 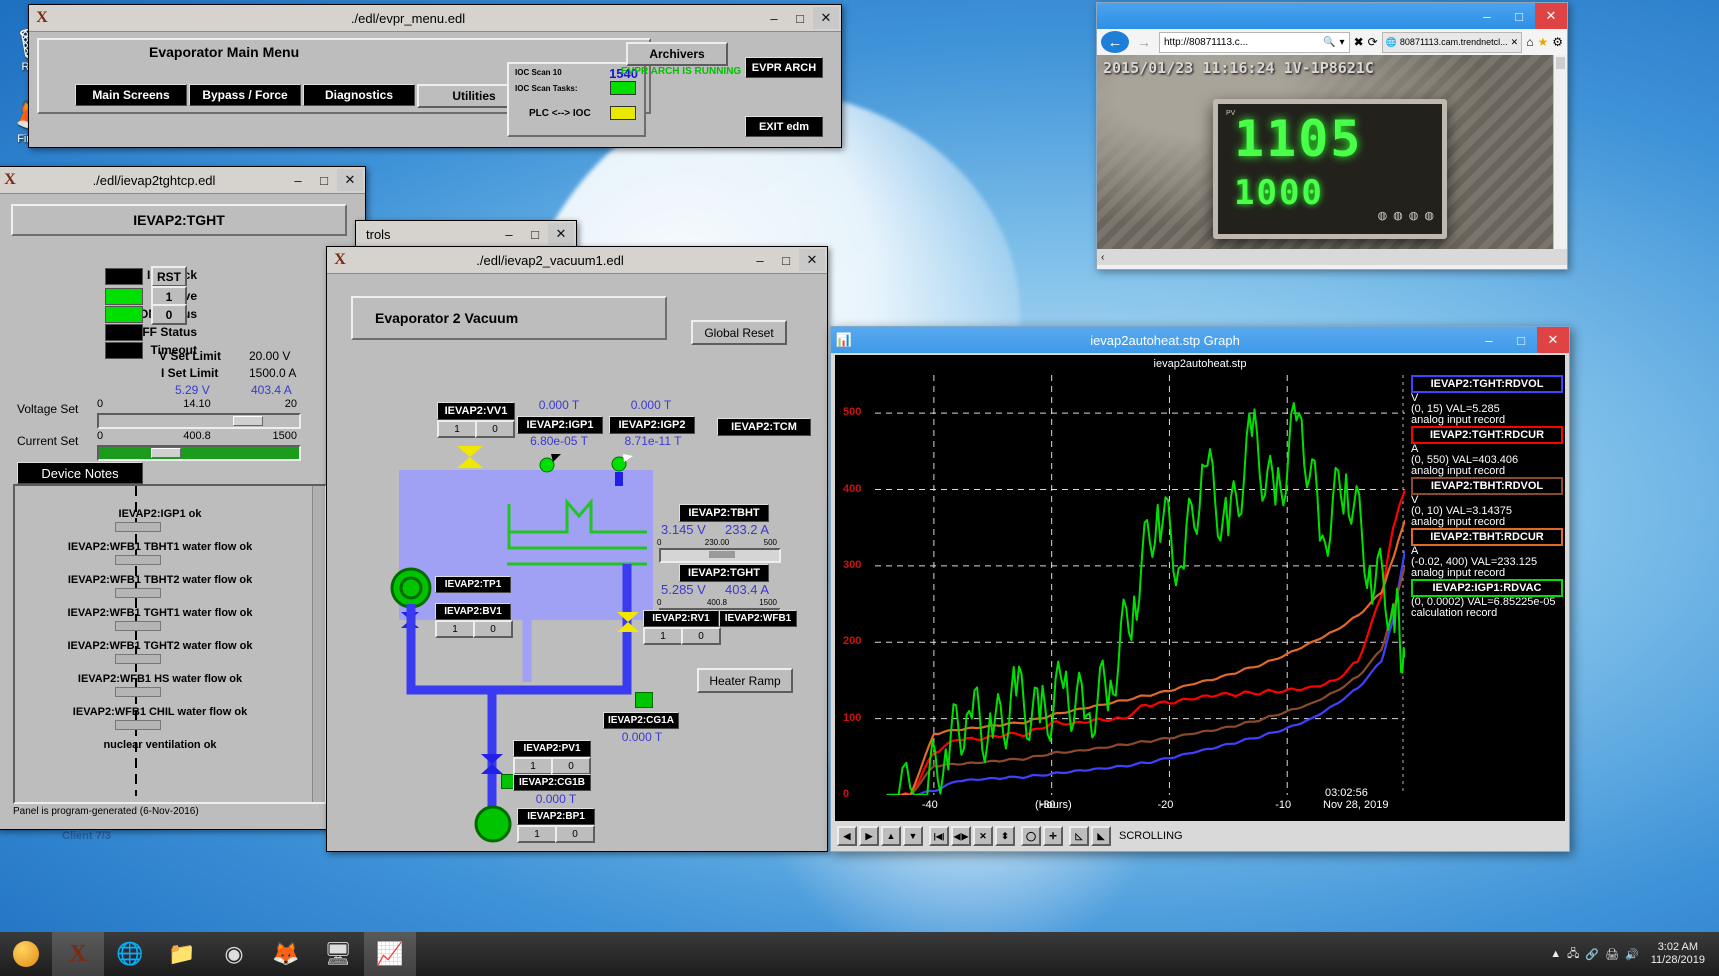 I want to click on taskbar-ie: 🌐, so click(x=130, y=954).